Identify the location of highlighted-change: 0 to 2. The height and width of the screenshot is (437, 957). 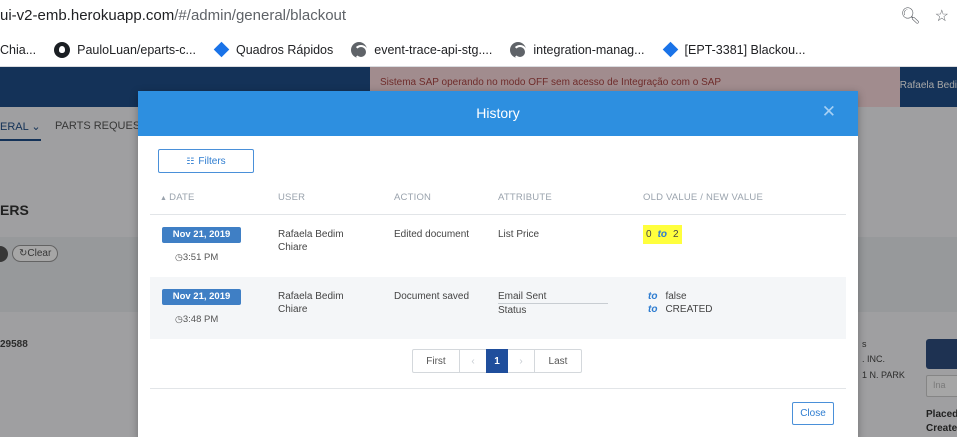
(662, 234).